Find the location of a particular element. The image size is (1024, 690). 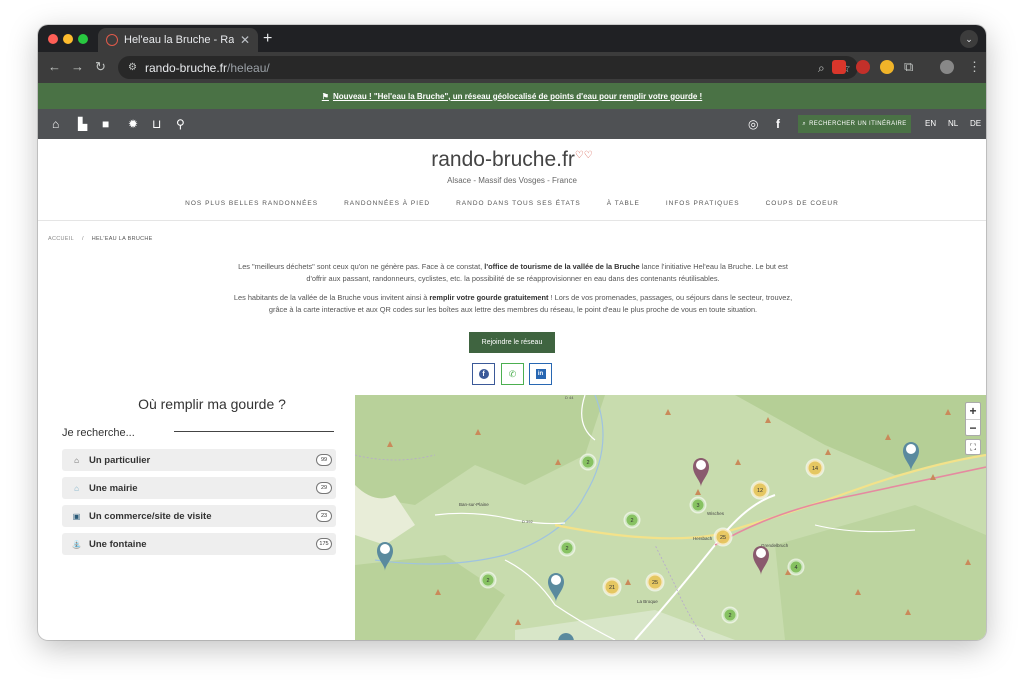

whatsapp-icon: ✆ is located at coordinates (512, 373).